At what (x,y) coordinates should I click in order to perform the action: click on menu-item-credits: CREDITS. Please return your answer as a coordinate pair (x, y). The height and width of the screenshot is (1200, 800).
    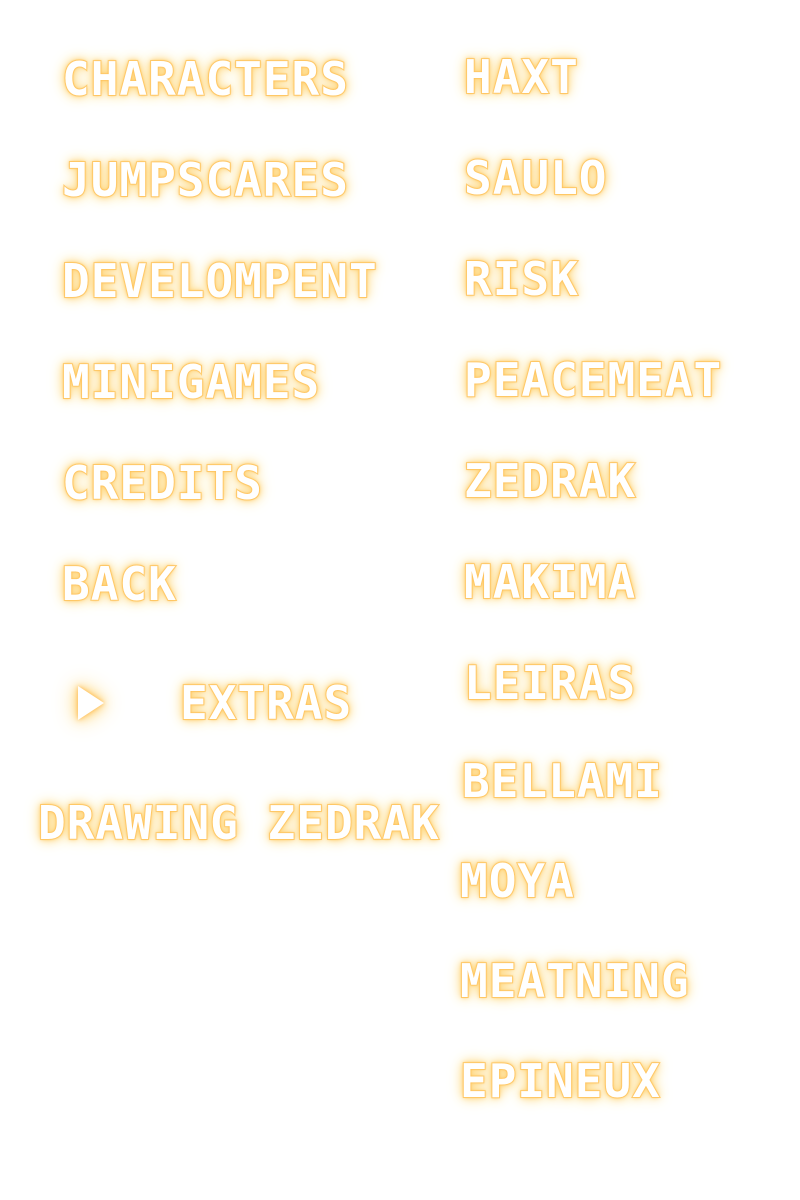
    Looking at the image, I should click on (162, 483).